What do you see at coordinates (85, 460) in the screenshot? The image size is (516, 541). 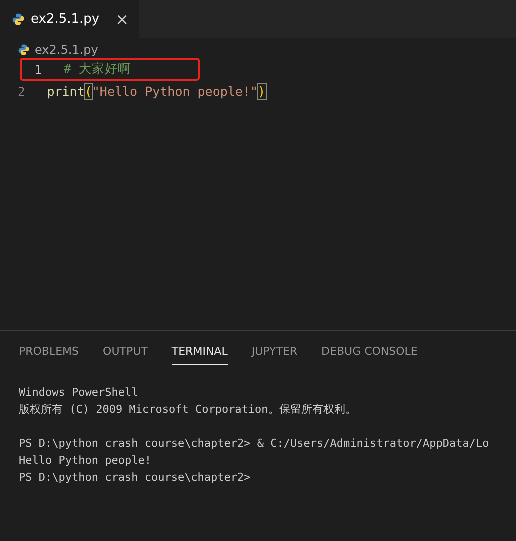 I see `terminal-line: Hello Python people!` at bounding box center [85, 460].